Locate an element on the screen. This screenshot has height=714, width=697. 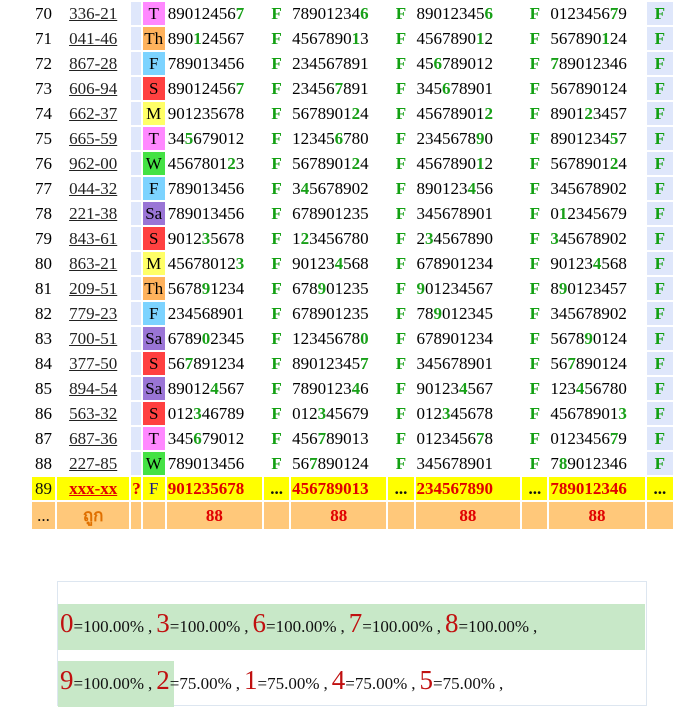
day-badge: Th is located at coordinates (153, 38).